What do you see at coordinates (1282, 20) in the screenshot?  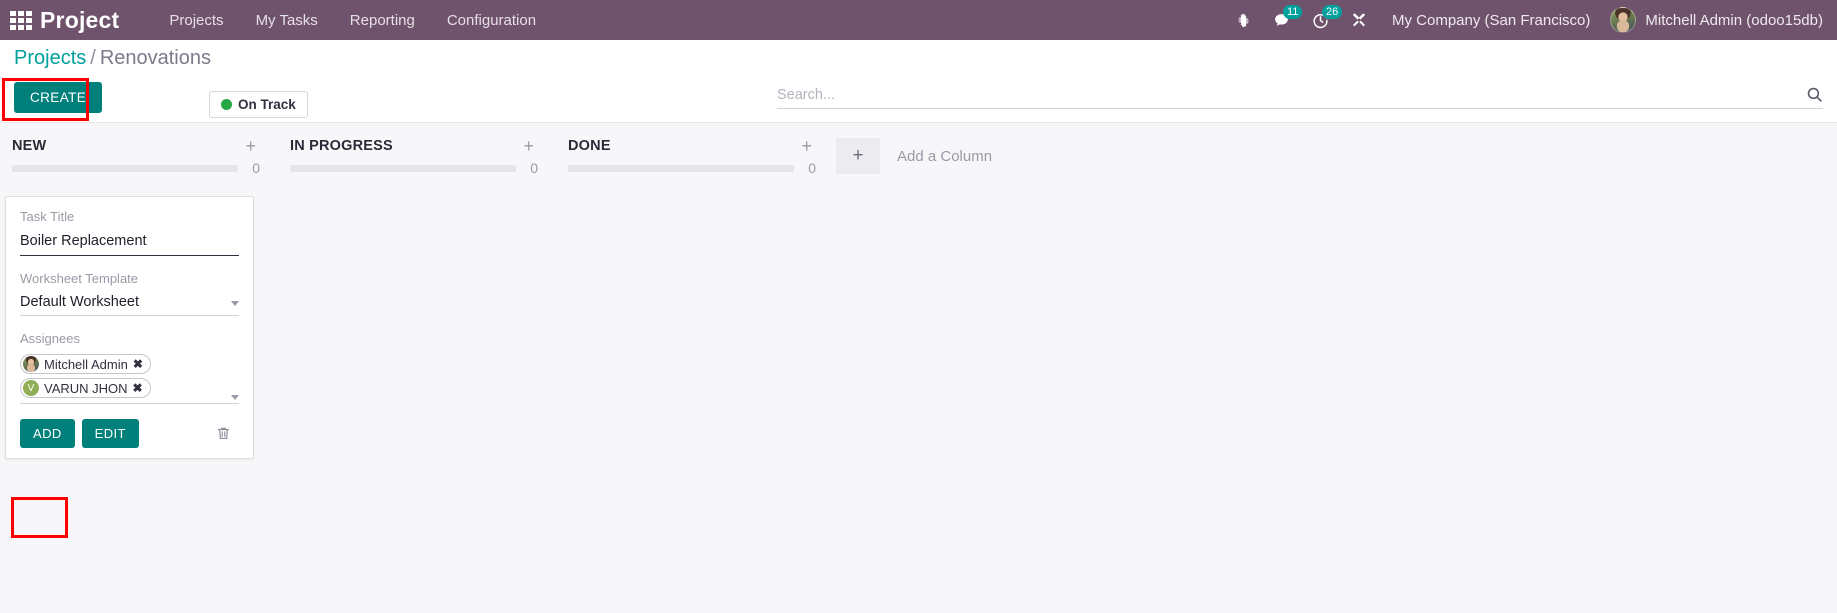 I see `messages-icon: 11` at bounding box center [1282, 20].